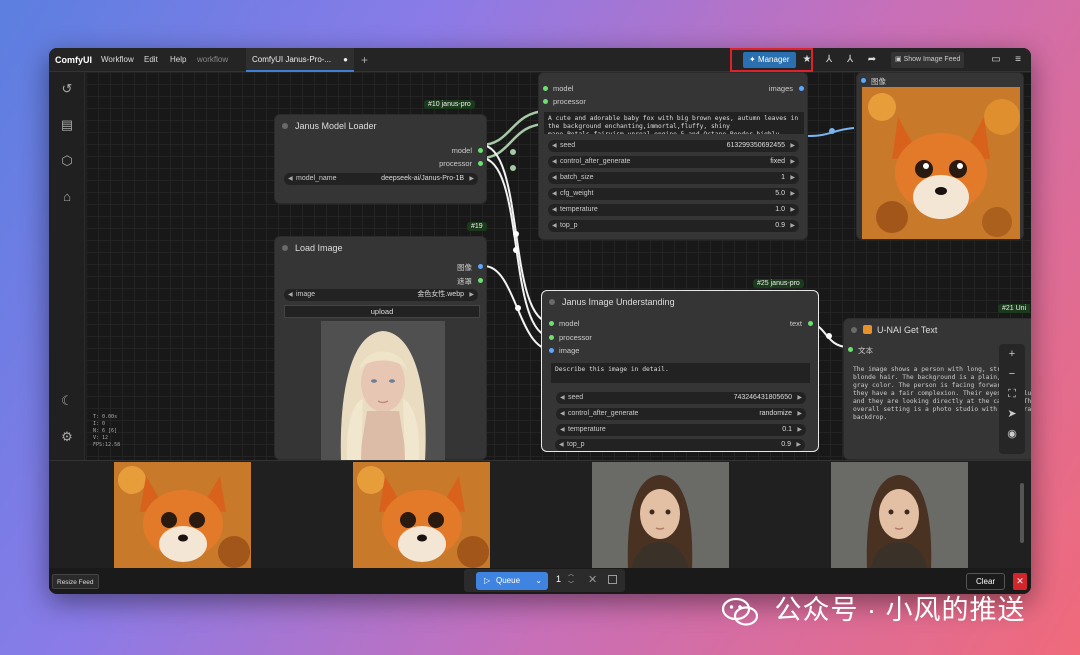 This screenshot has height=655, width=1080. What do you see at coordinates (807, 60) in the screenshot?
I see `star-icon: ★` at bounding box center [807, 60].